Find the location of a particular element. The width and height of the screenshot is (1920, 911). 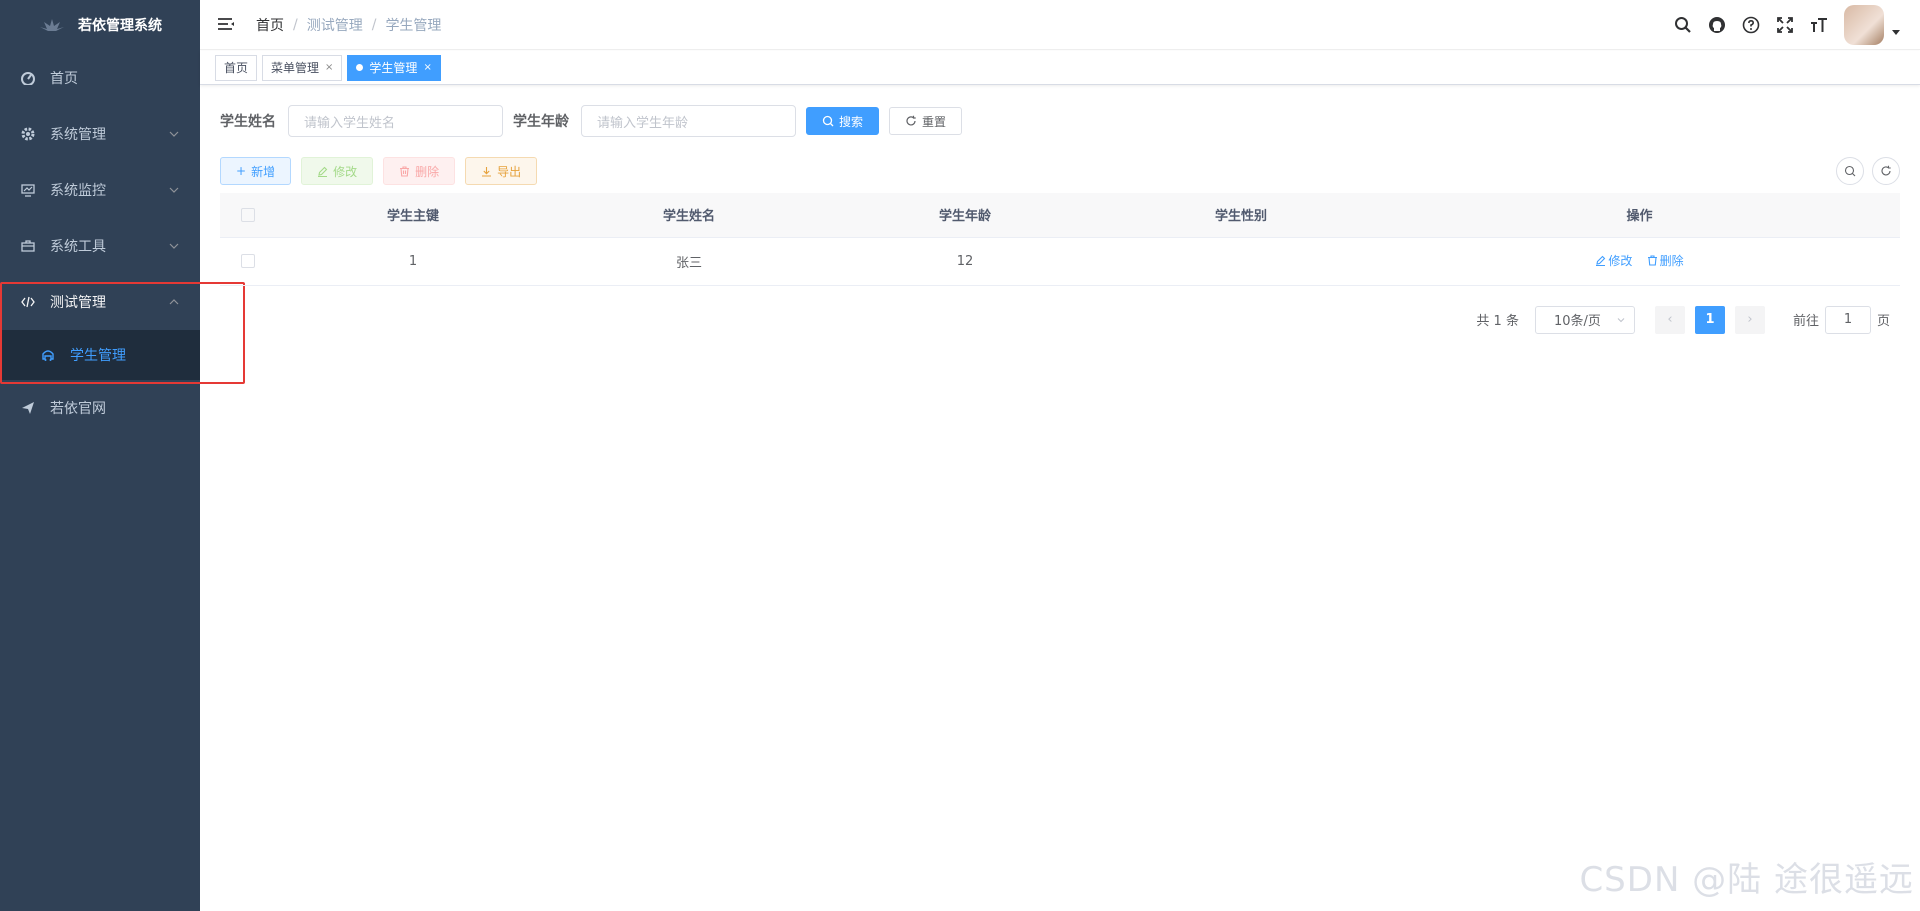

export-button-label: 导出 is located at coordinates (509, 171).